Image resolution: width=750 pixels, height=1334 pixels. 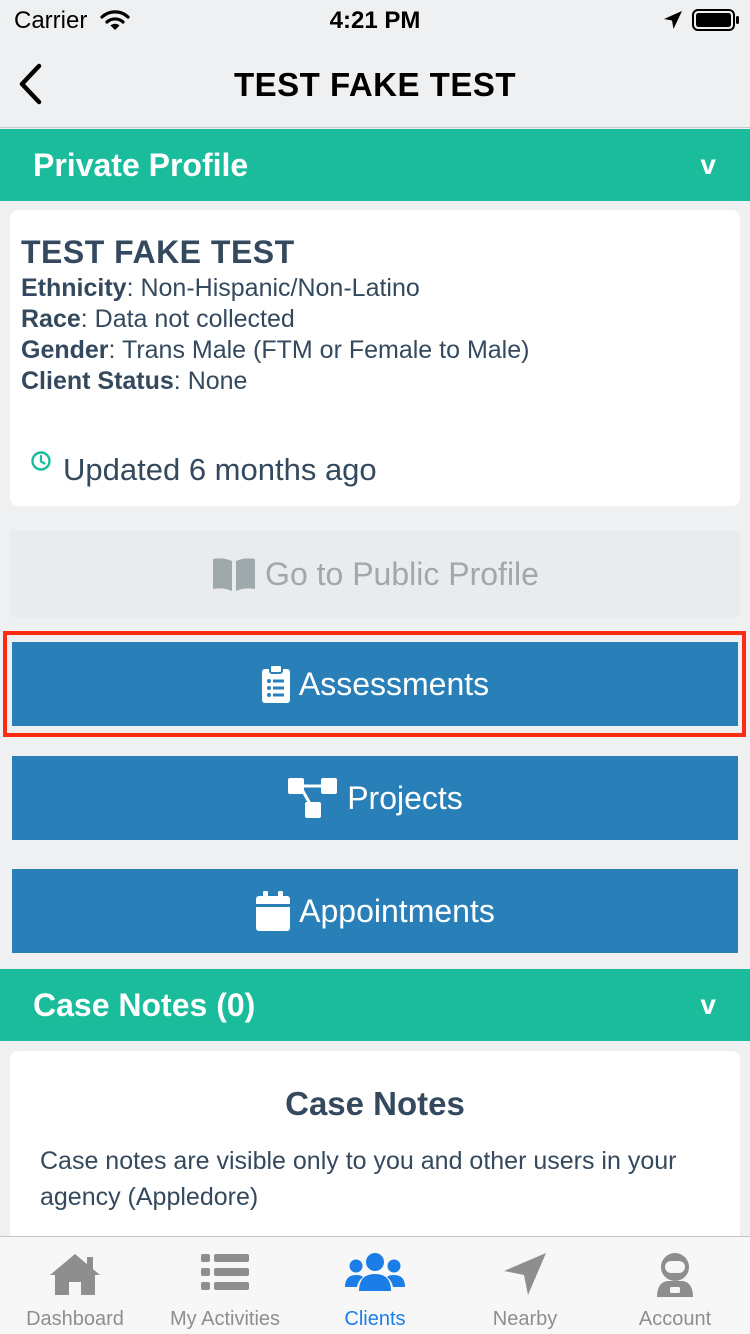 I want to click on tab-nearby: Nearby, so click(x=525, y=1285).